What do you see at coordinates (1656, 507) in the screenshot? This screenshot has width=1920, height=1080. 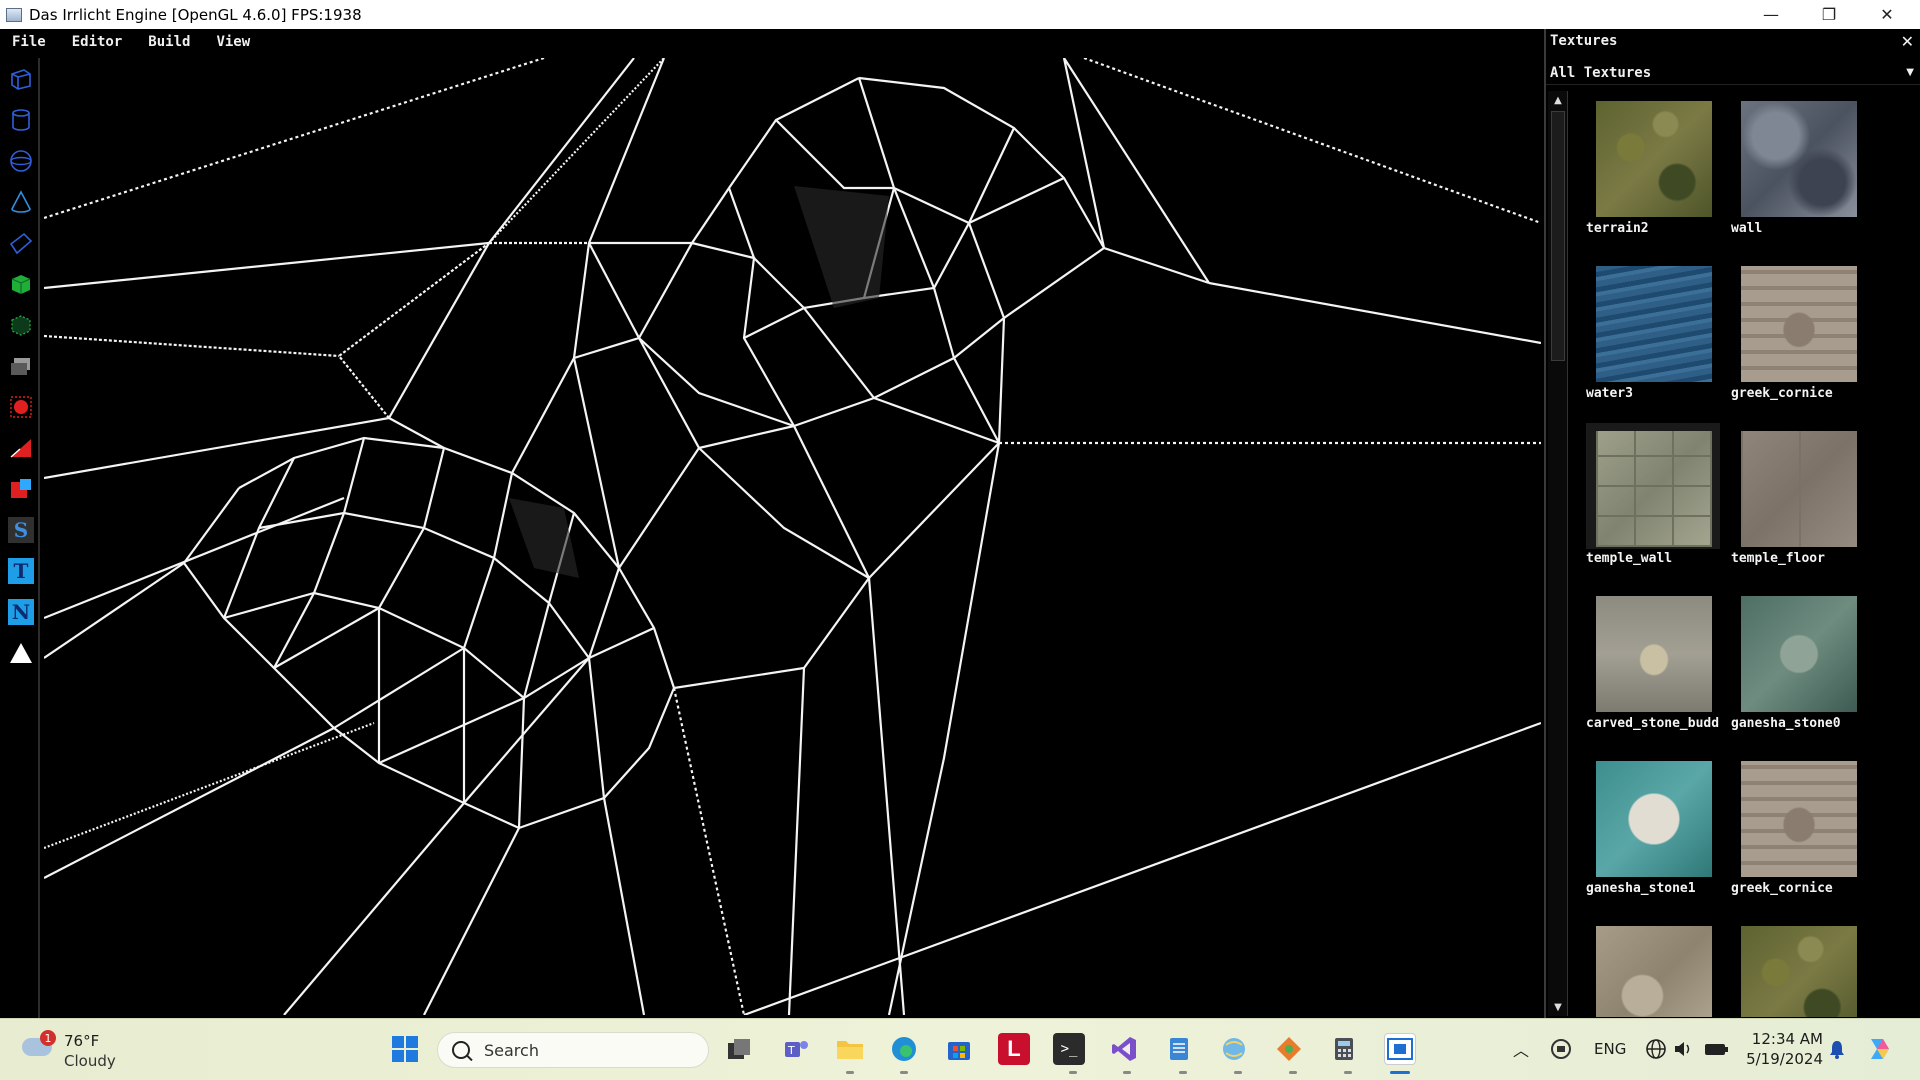 I see `texture-item-selected: temple_wall` at bounding box center [1656, 507].